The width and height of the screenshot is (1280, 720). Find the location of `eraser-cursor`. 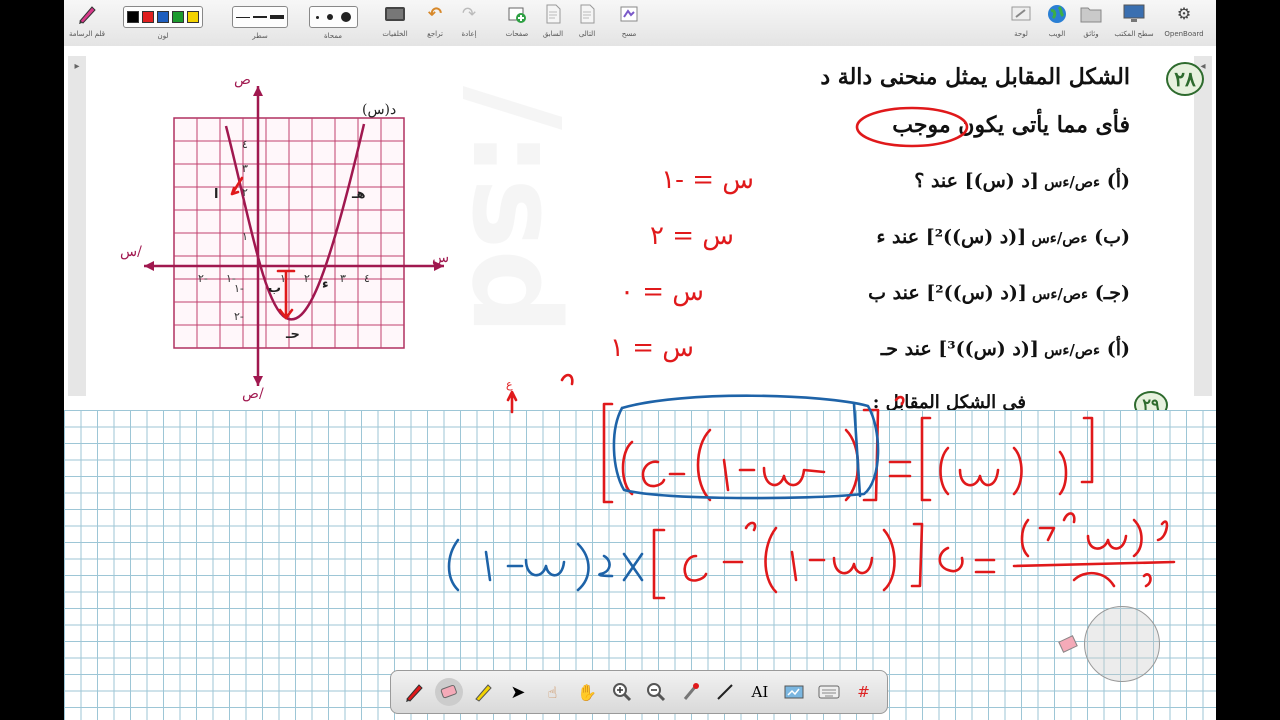

eraser-cursor is located at coordinates (1122, 644).